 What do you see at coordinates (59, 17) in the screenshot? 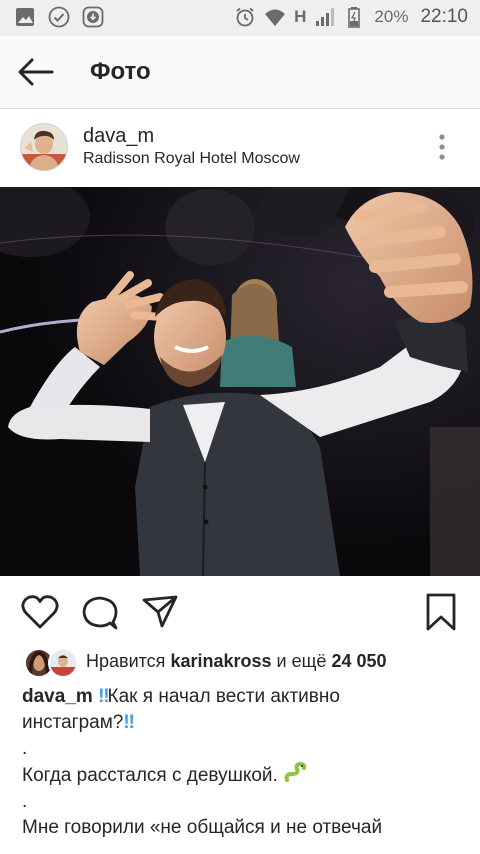
I see `check-circle-icon` at bounding box center [59, 17].